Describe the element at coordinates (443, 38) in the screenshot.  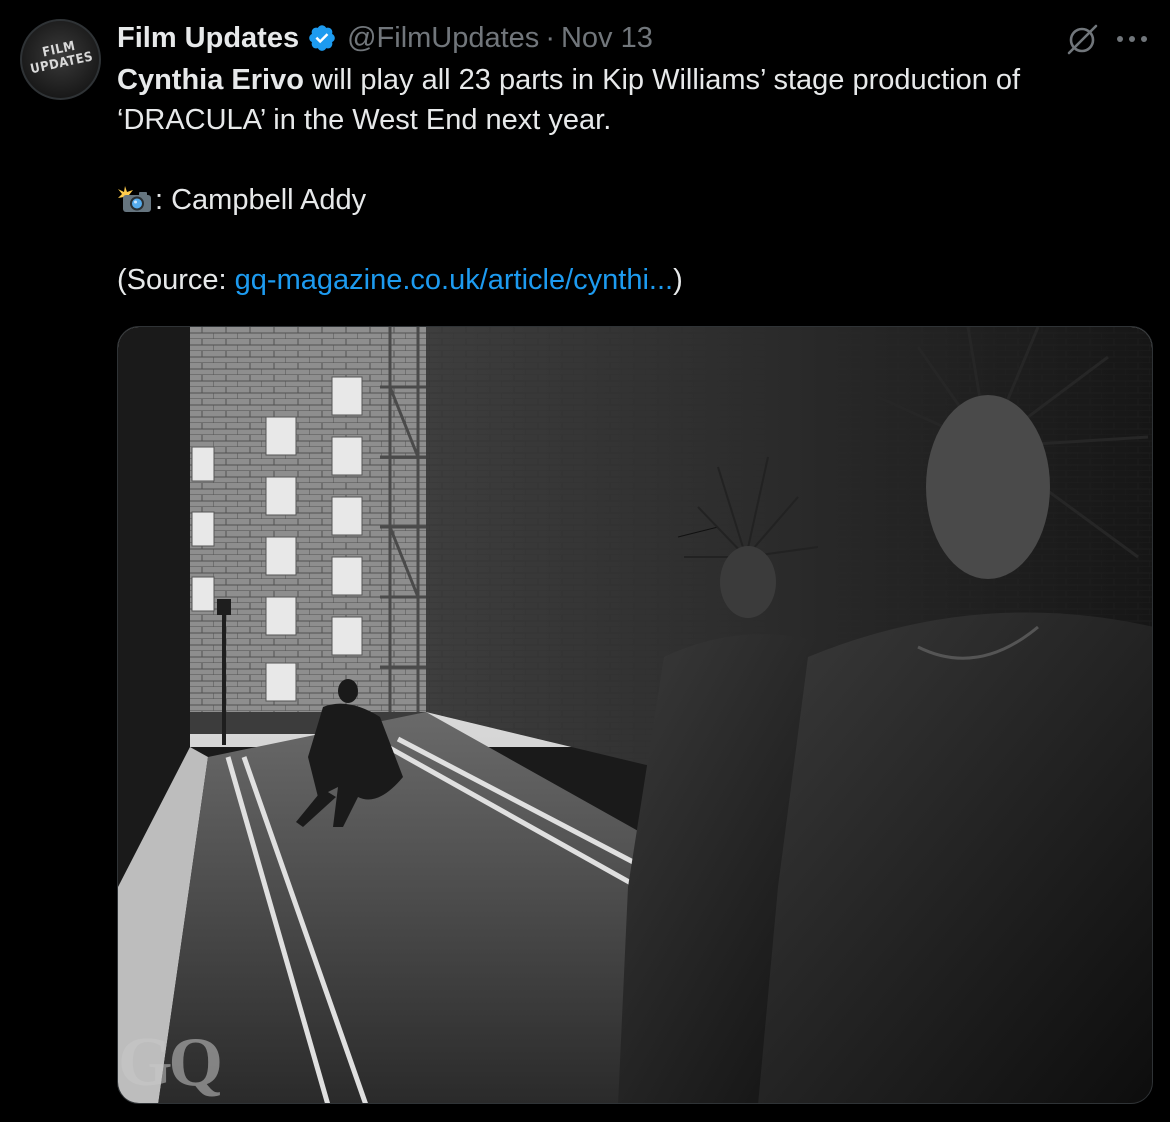
I see `user-handle: @FilmUpdates` at that location.